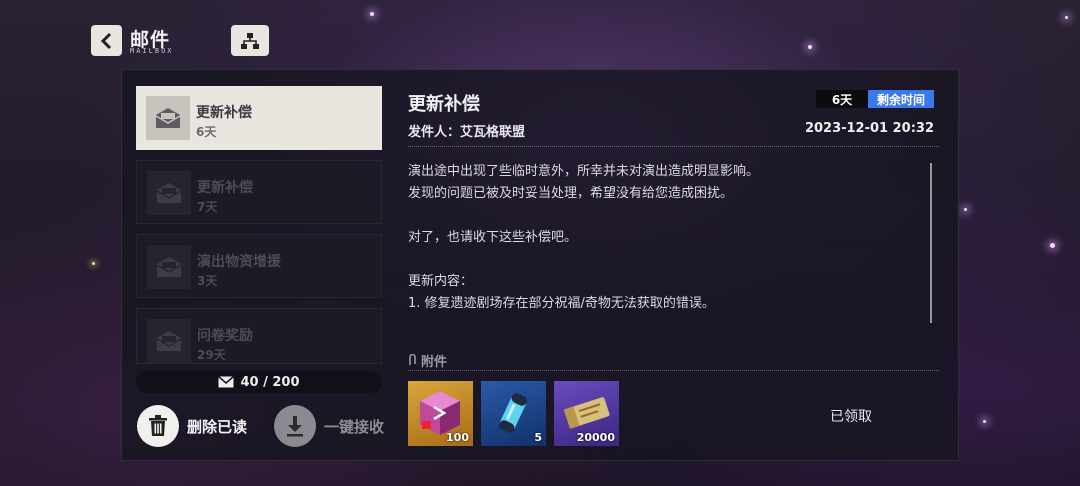  I want to click on claimed-status: 已领取, so click(851, 417).